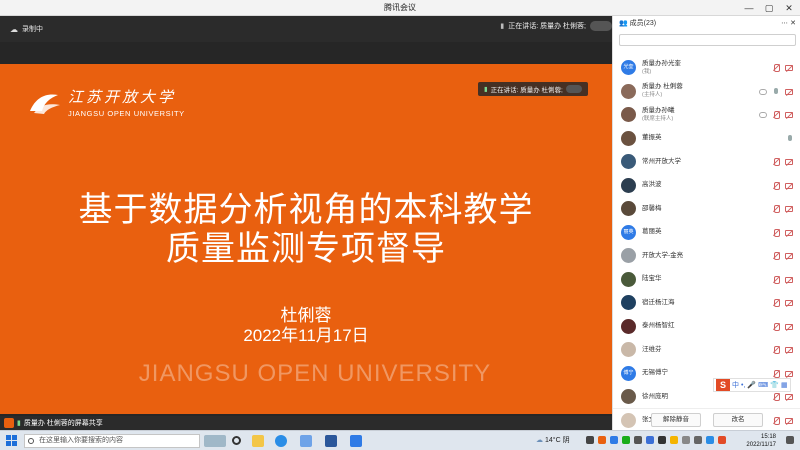 This screenshot has width=800, height=450. I want to click on member-status-icons, so click(783, 232).